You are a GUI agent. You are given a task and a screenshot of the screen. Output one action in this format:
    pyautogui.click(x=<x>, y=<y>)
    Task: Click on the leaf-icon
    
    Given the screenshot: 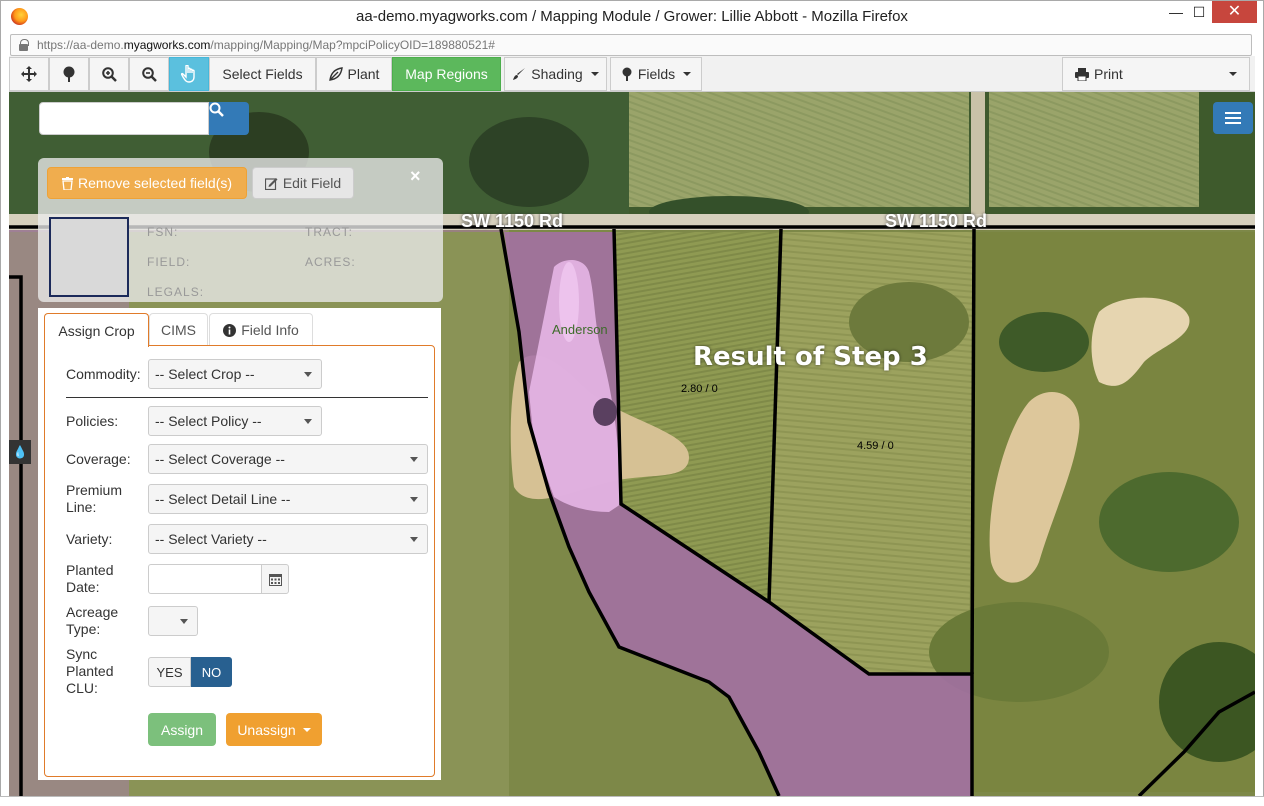 What is the action you would take?
    pyautogui.click(x=335, y=74)
    